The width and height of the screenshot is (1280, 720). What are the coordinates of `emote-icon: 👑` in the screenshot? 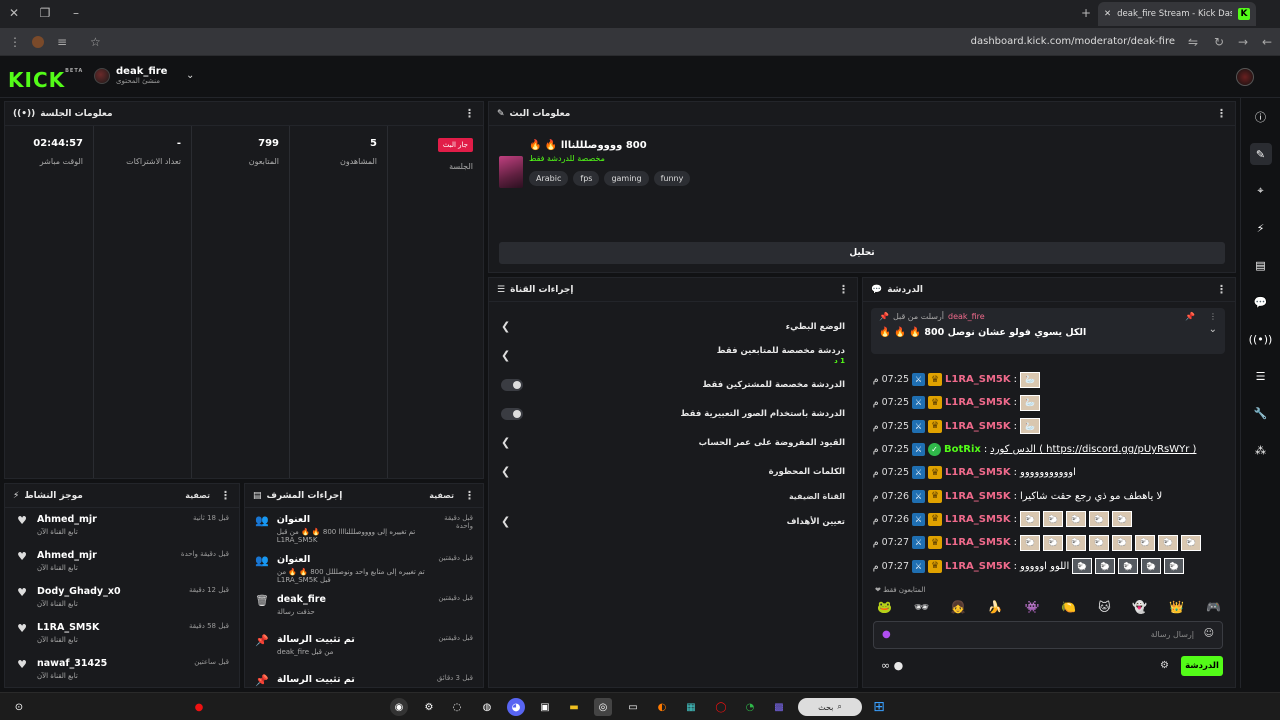 It's located at (1176, 607).